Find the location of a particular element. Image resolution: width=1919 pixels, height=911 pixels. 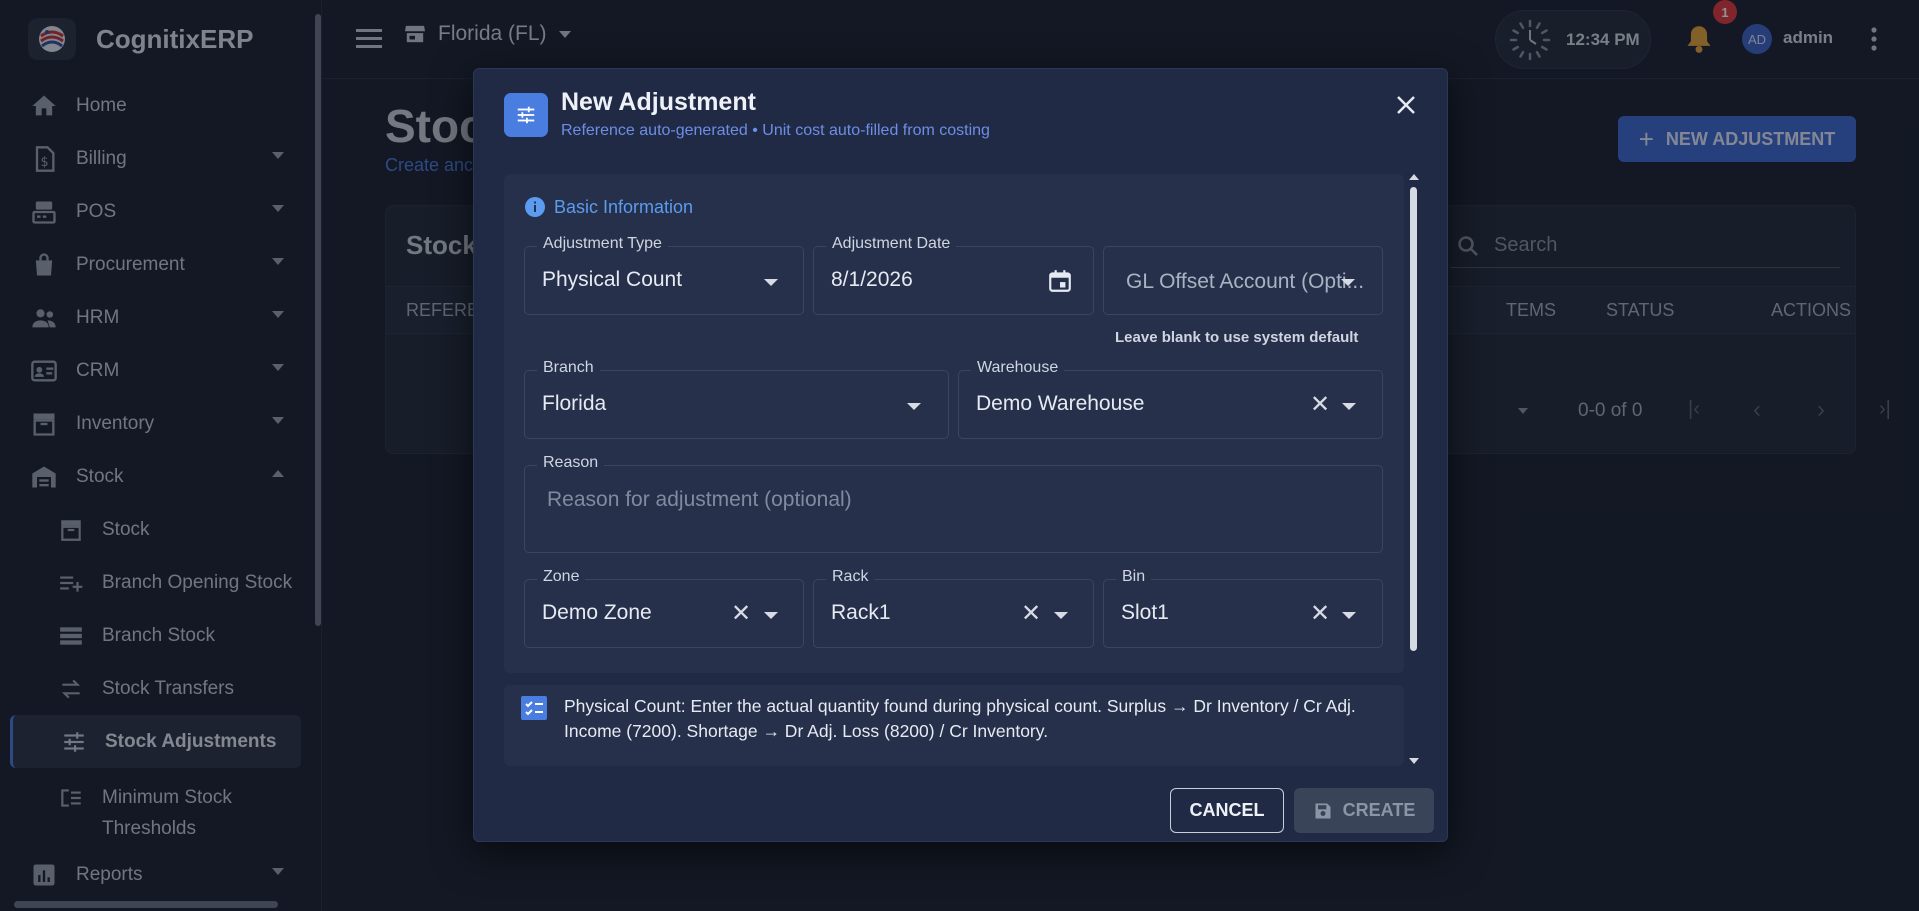

scroll-up-icon is located at coordinates (1414, 177).